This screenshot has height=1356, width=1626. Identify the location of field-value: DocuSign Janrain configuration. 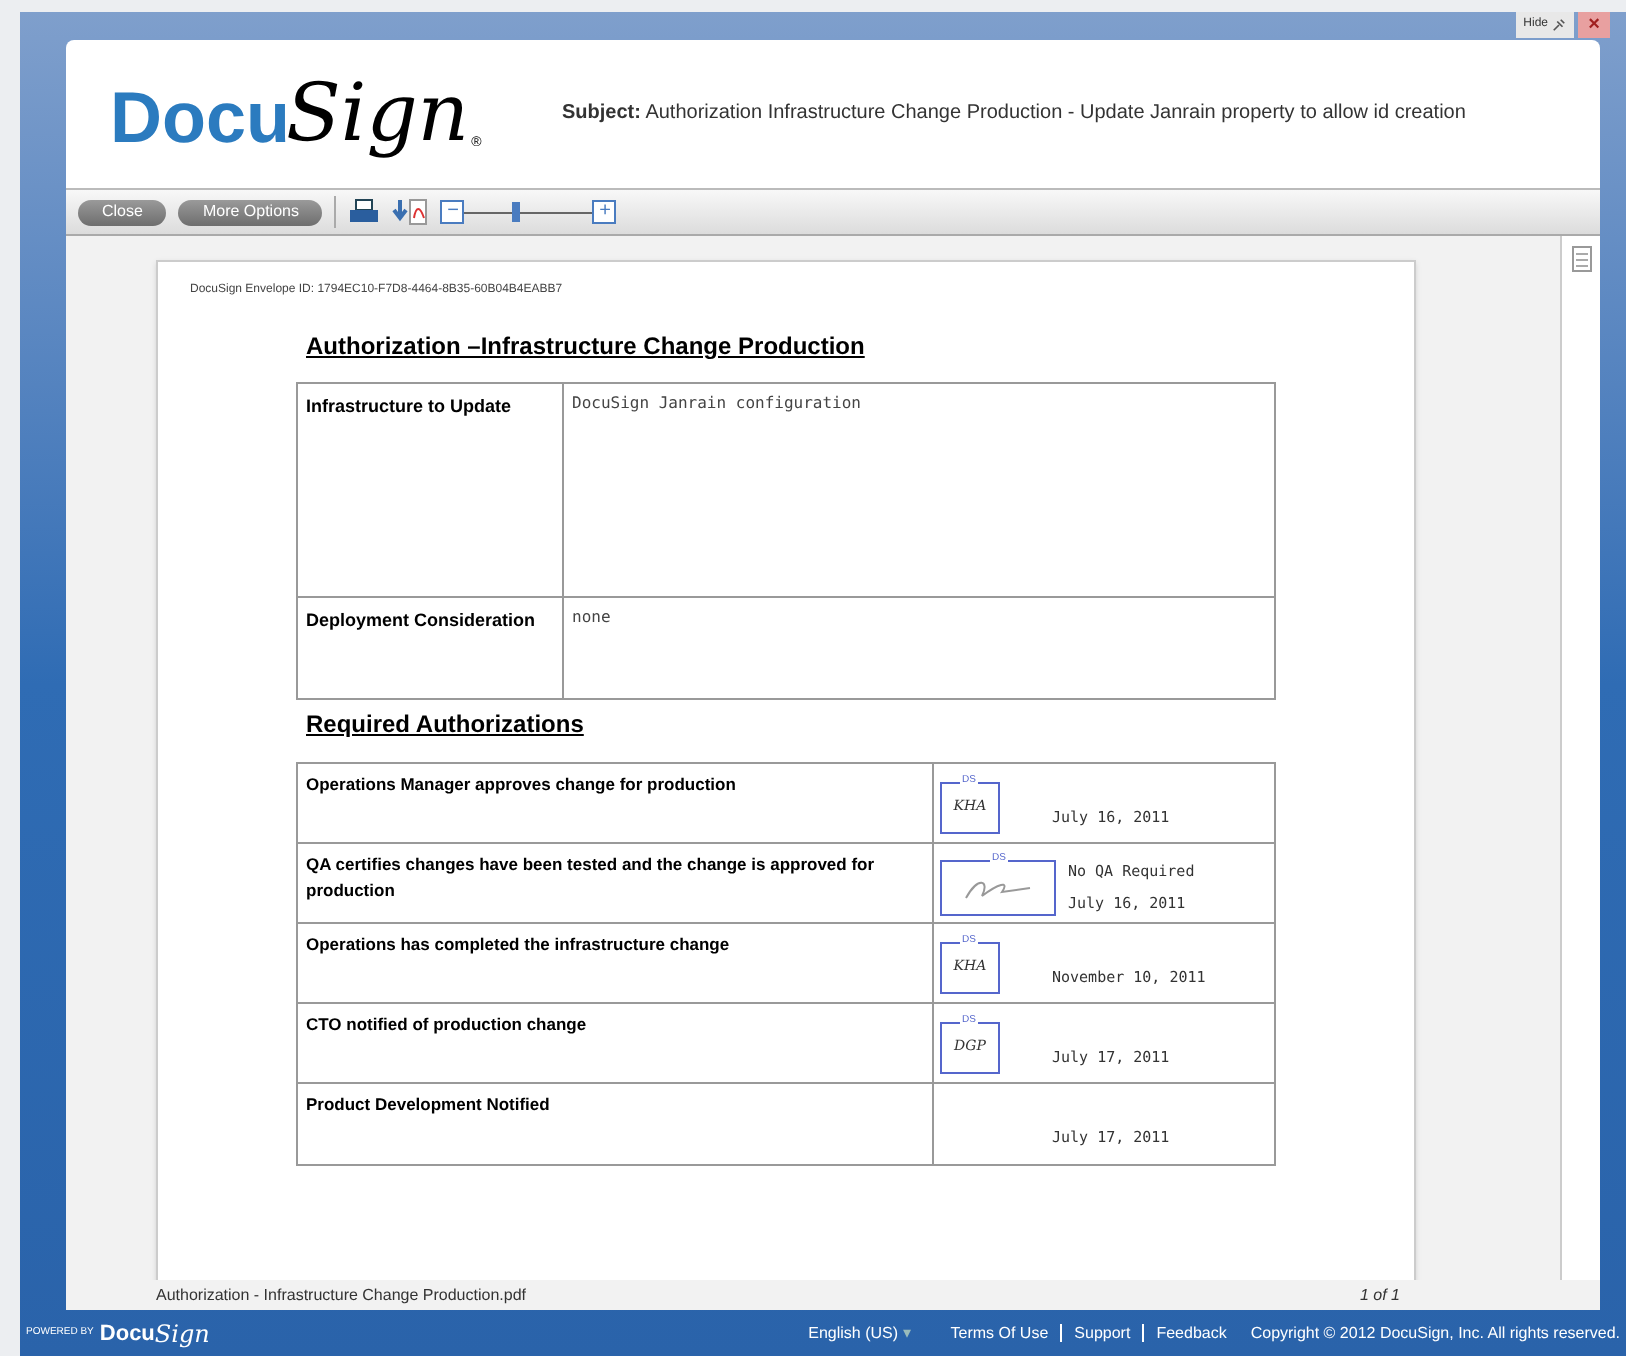
(716, 404).